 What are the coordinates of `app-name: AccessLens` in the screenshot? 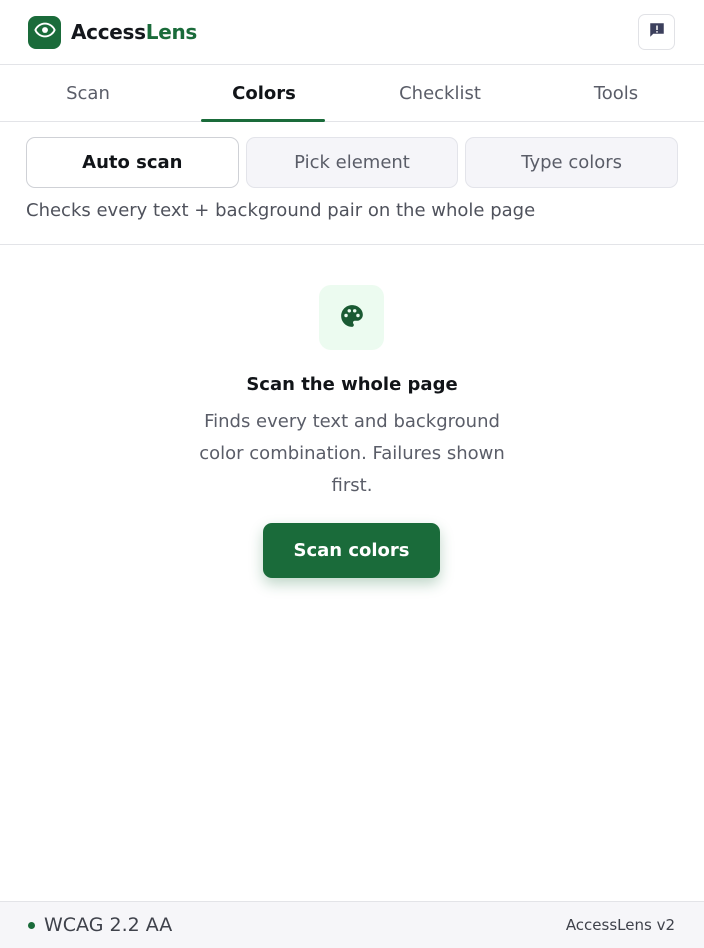 It's located at (134, 32).